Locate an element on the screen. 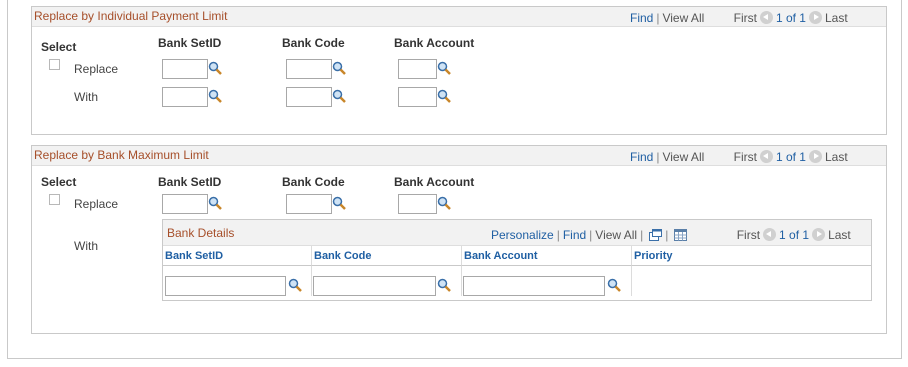  column-header-bank-setid: Bank SetID is located at coordinates (237, 256).